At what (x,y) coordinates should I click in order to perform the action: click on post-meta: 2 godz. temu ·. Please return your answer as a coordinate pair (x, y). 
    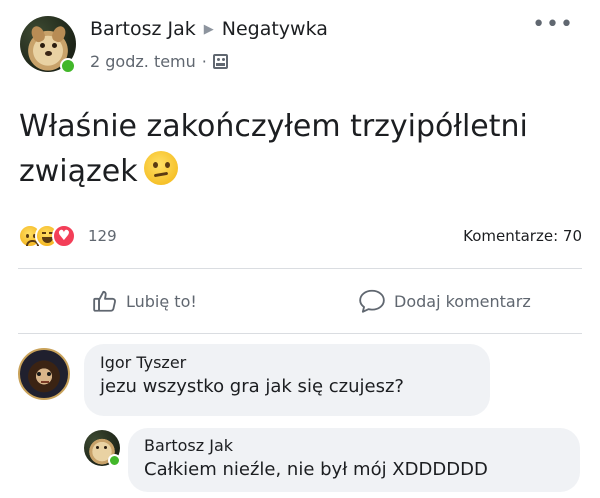
    Looking at the image, I should click on (159, 61).